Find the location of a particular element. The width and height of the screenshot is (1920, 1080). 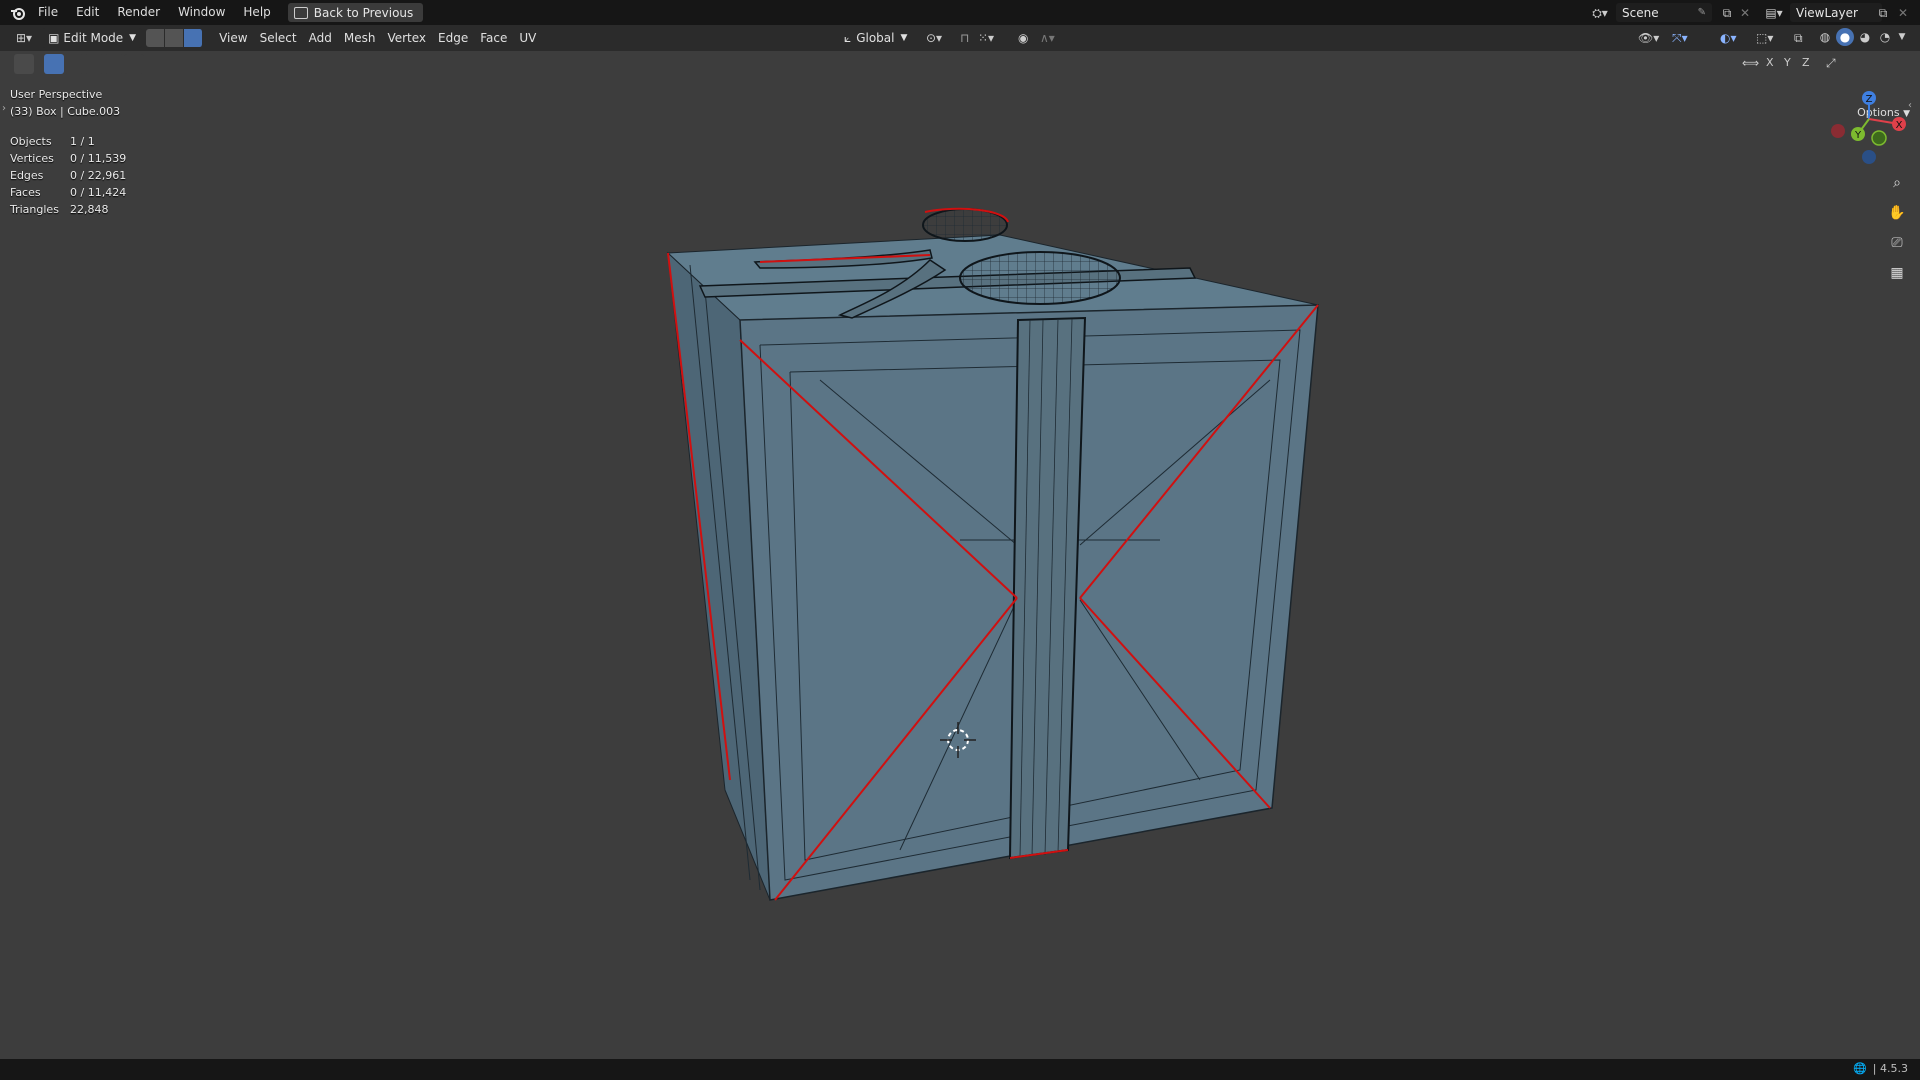

rendered-shading-button: ◔ is located at coordinates (1885, 37).